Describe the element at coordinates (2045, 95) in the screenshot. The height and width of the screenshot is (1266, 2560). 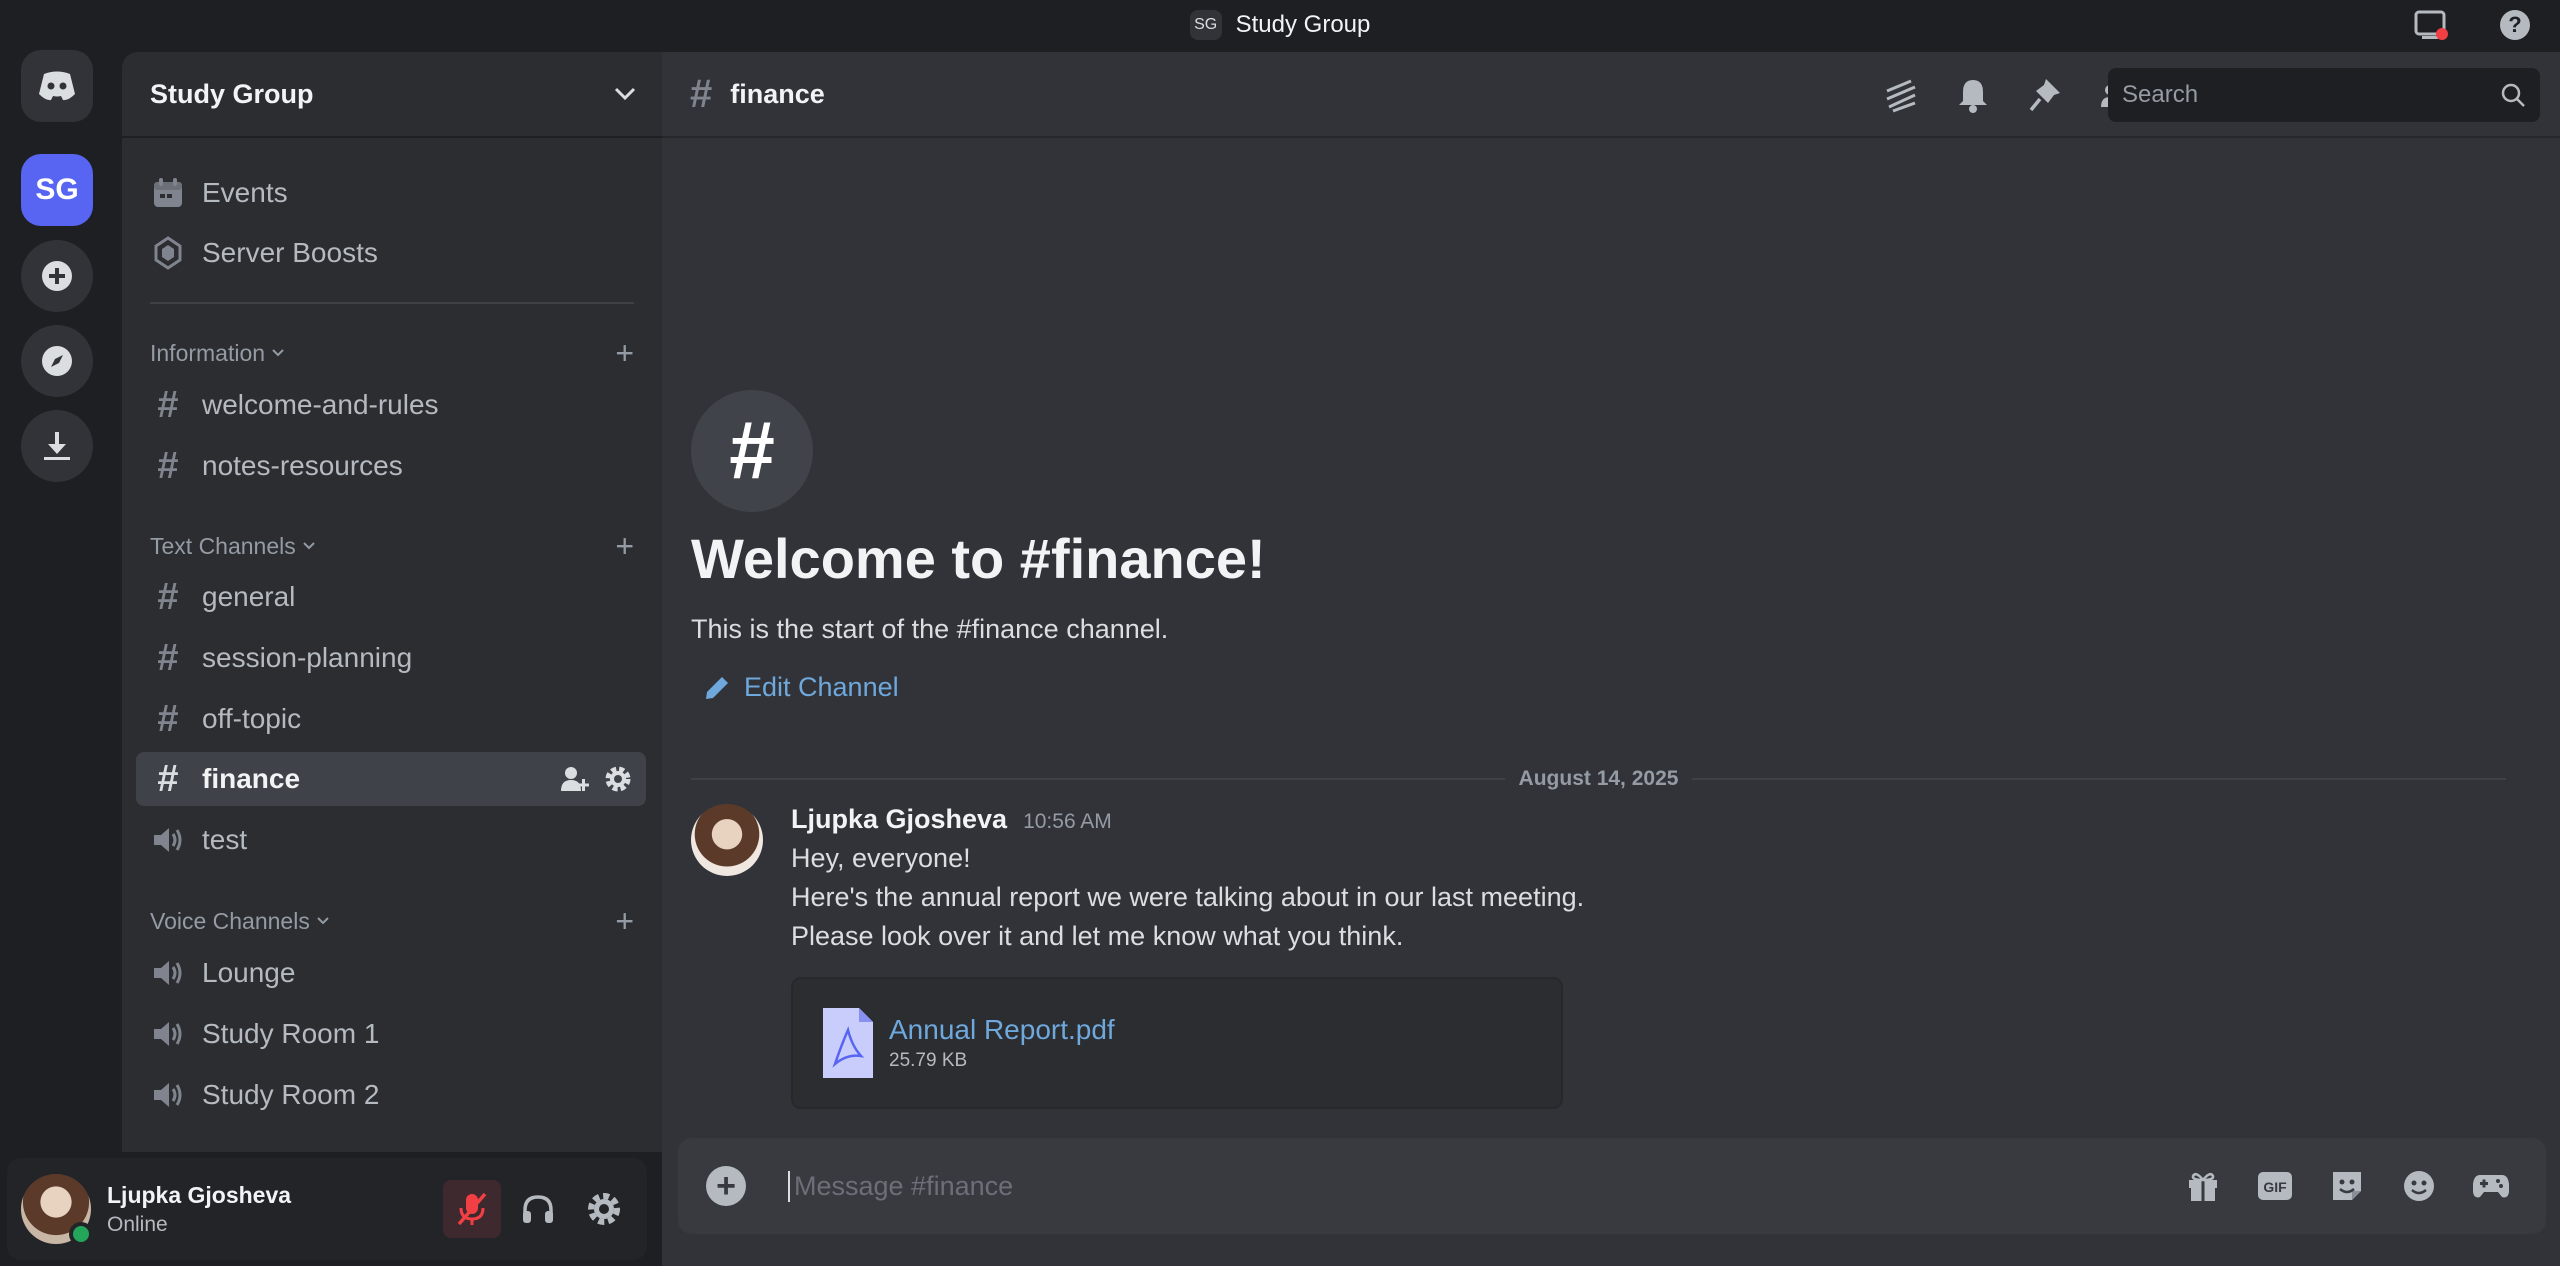
I see `pin-icon` at that location.